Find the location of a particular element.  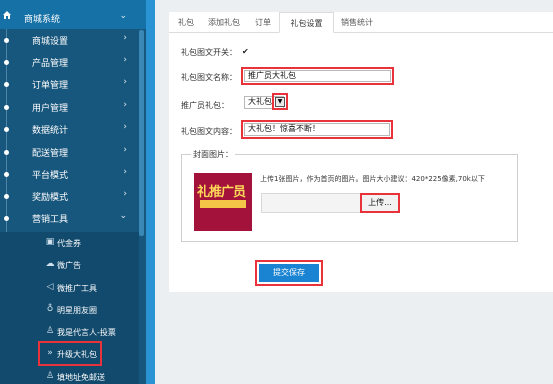

cover-image-preview: 礼推广员 is located at coordinates (223, 202).